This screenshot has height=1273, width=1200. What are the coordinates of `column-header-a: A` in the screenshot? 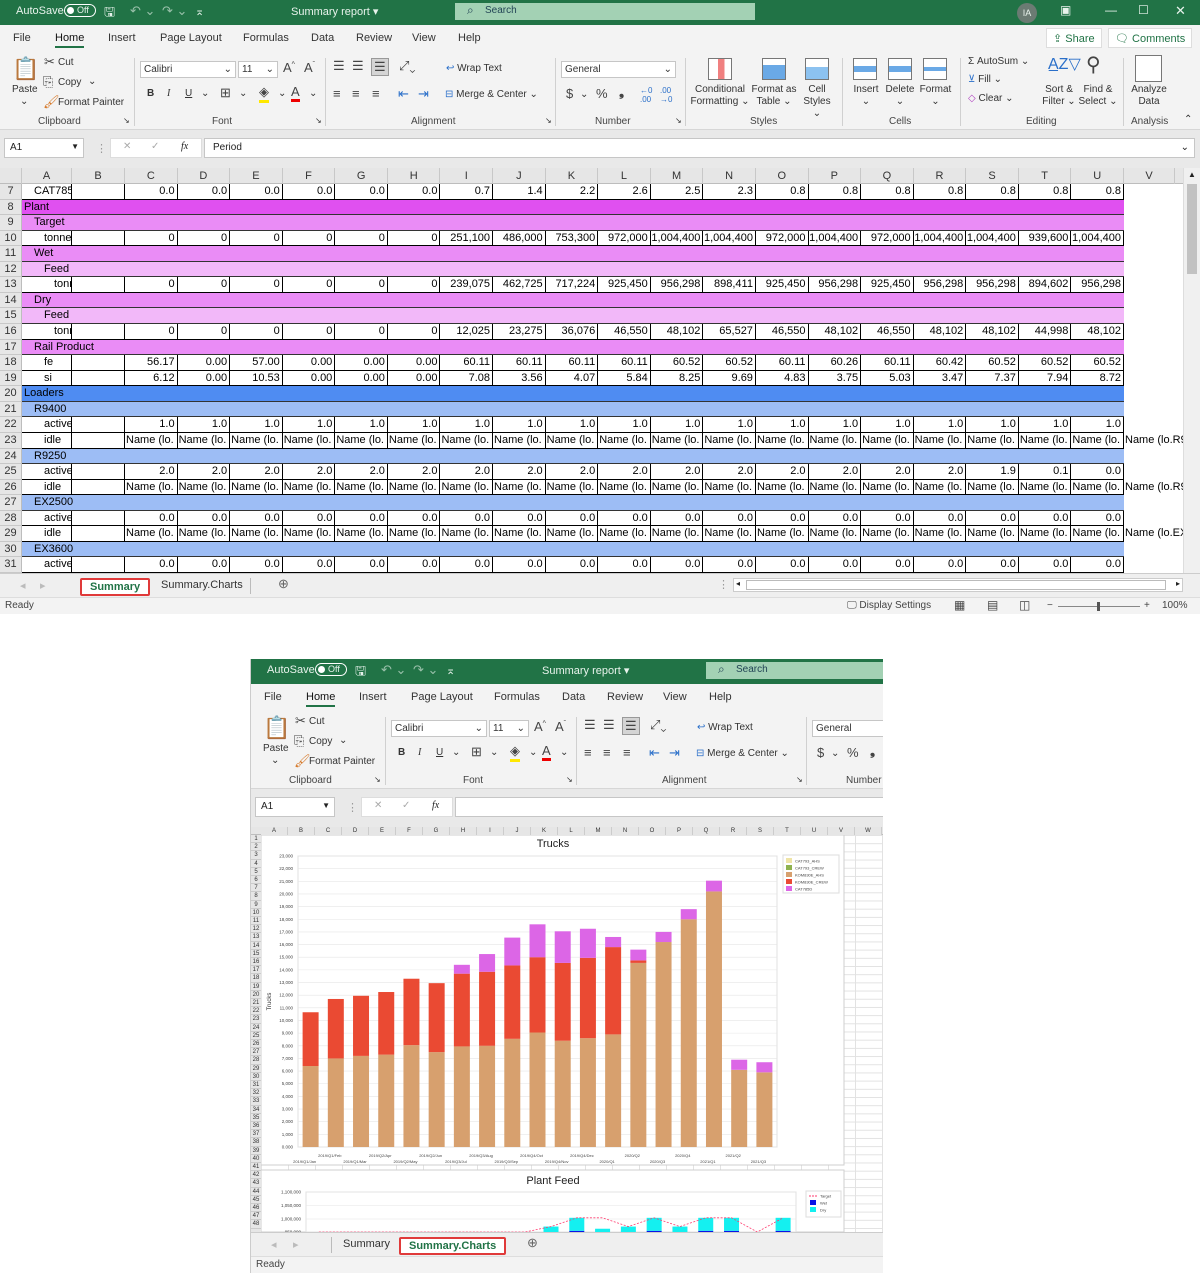 It's located at (47, 176).